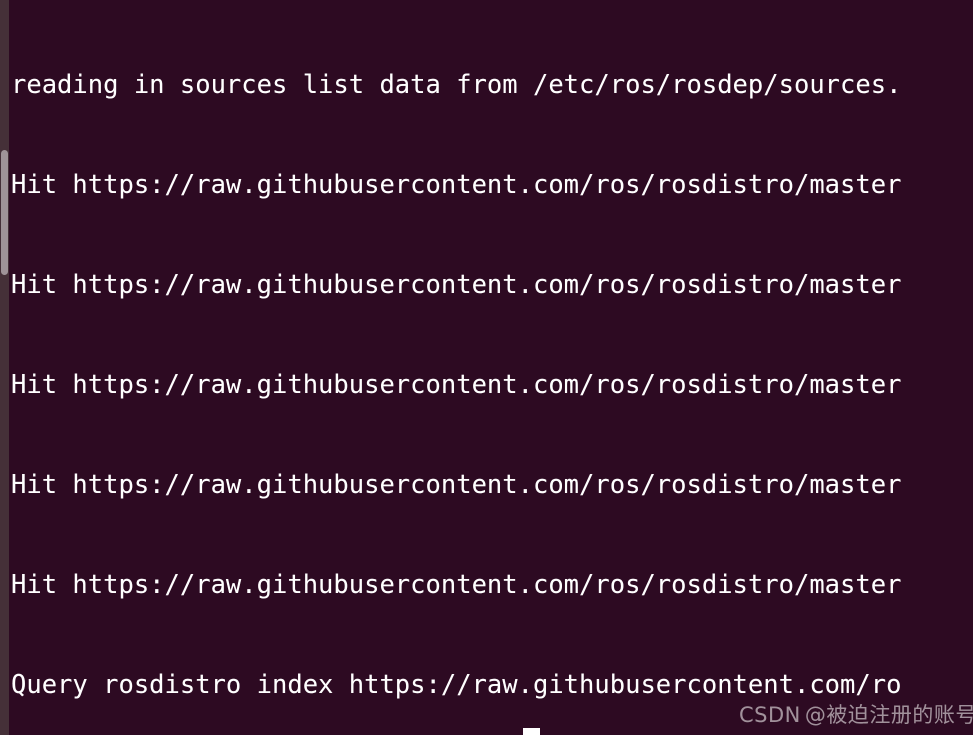 The height and width of the screenshot is (735, 973). Describe the element at coordinates (4, 367) in the screenshot. I see `vertical-scrollbar-track` at that location.